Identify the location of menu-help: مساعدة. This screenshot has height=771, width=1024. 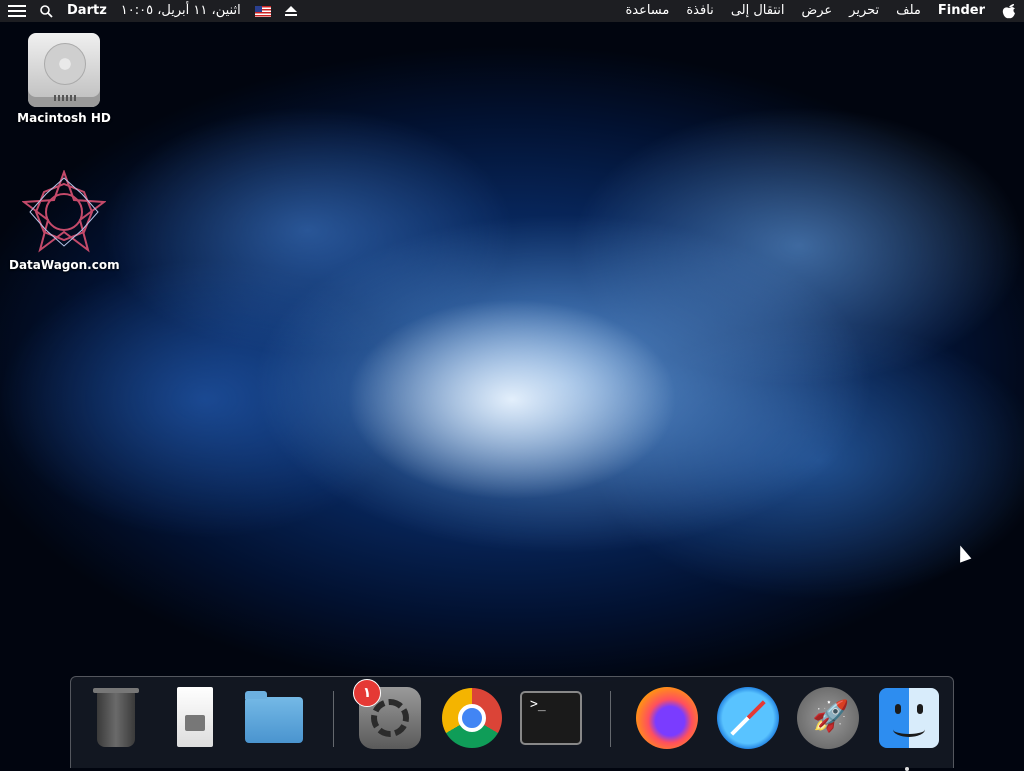
(647, 11).